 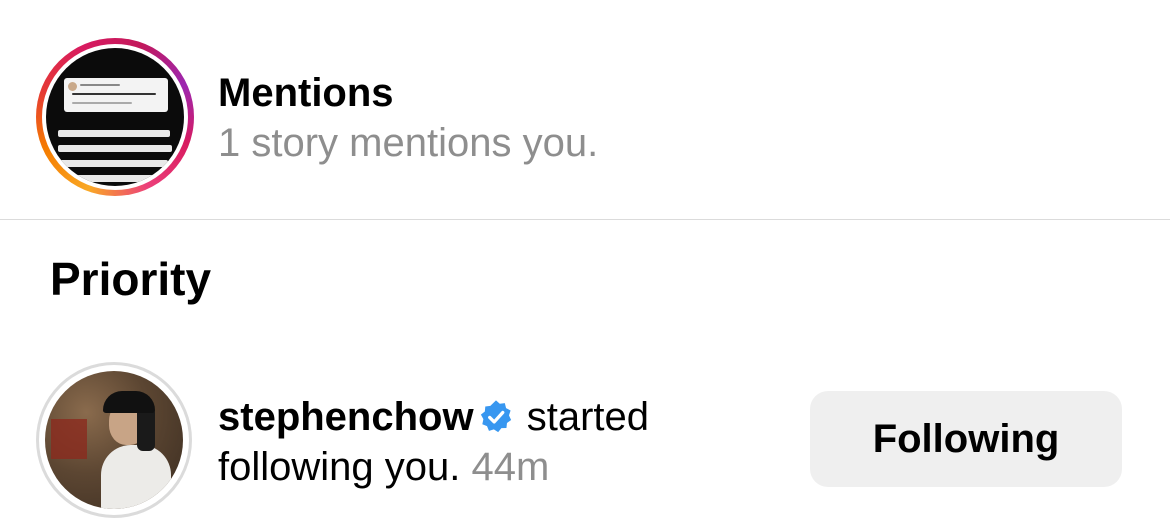 What do you see at coordinates (72, 86) in the screenshot?
I see `story-card-avatar` at bounding box center [72, 86].